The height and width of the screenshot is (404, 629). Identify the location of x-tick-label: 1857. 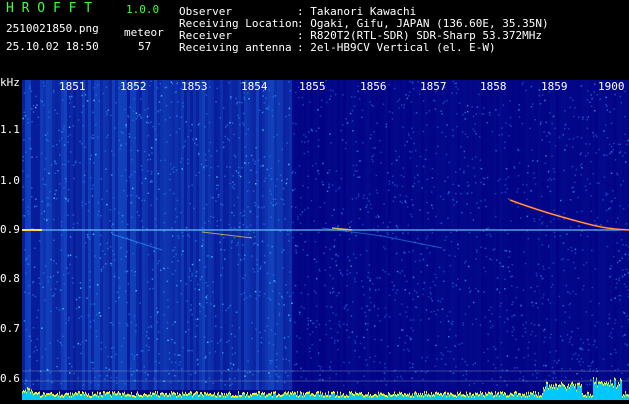
(433, 86).